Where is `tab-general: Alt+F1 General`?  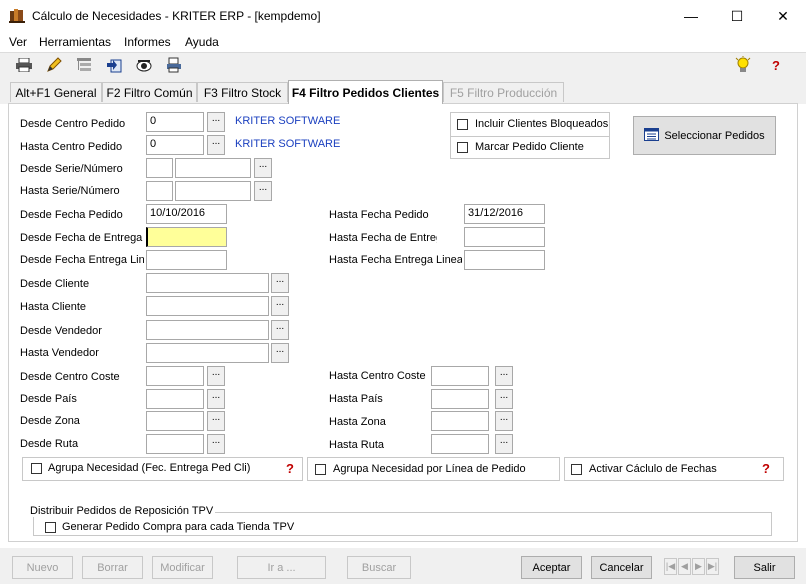
tab-general: Alt+F1 General is located at coordinates (56, 92).